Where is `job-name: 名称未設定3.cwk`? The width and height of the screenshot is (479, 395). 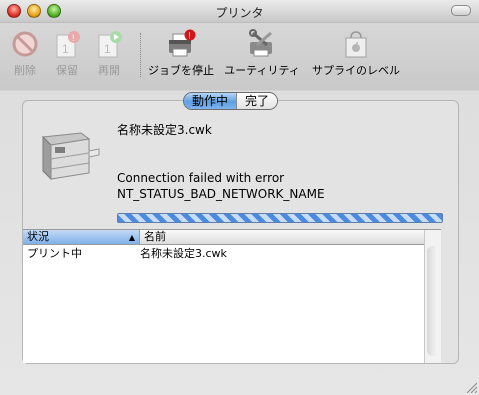
job-name: 名称未設定3.cwk is located at coordinates (164, 130).